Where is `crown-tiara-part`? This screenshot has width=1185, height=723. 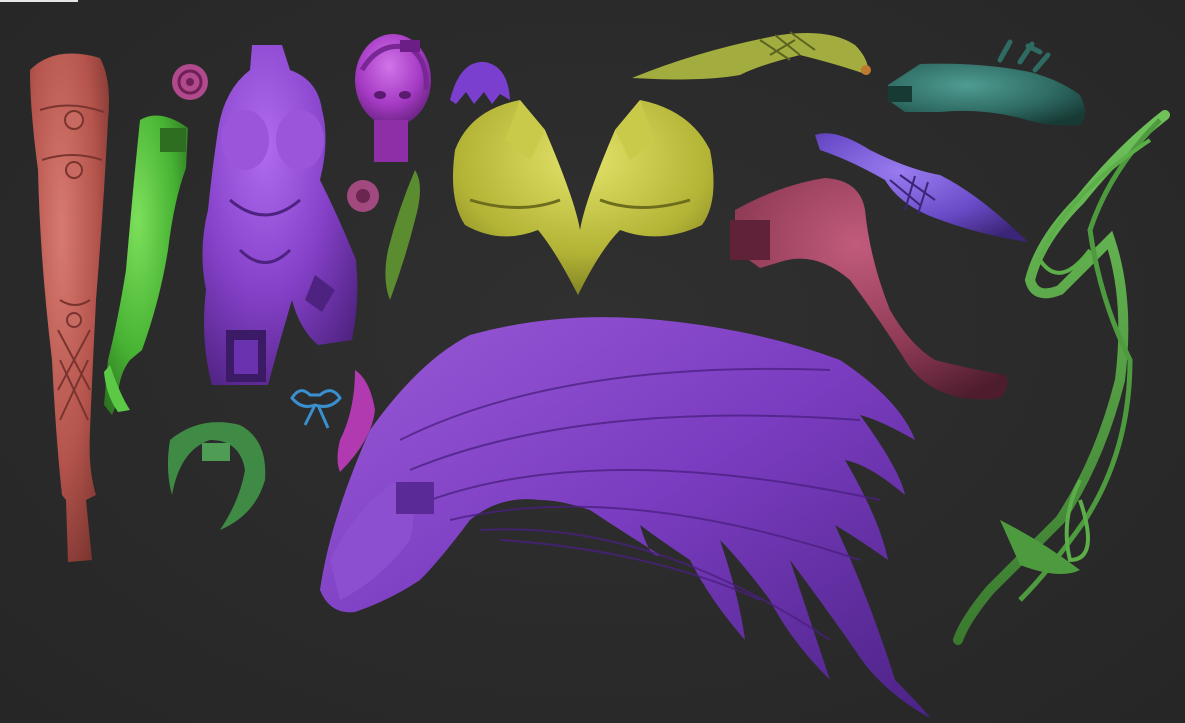 crown-tiara-part is located at coordinates (583, 197).